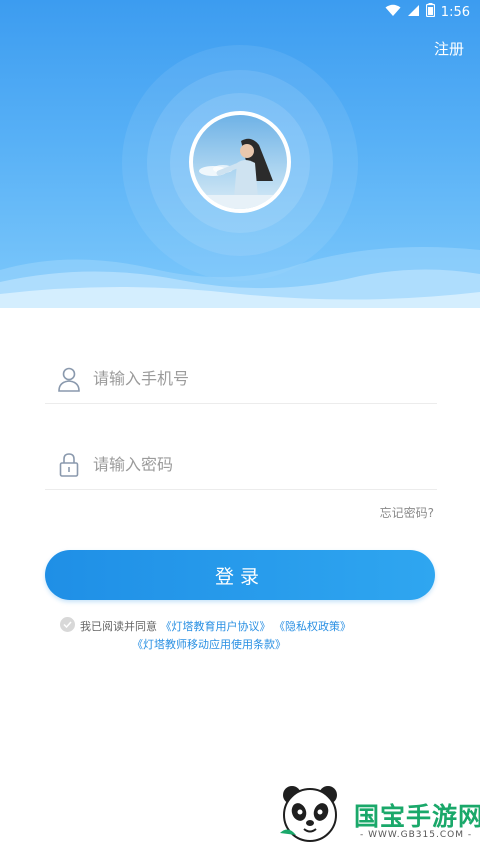 This screenshot has width=480, height=853. Describe the element at coordinates (455, 12) in the screenshot. I see `status-time: 1:56` at that location.